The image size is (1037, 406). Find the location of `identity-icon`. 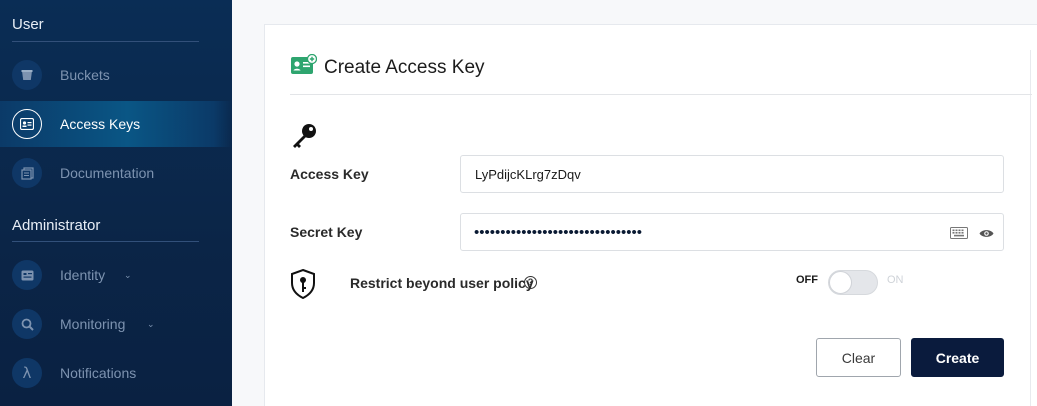

identity-icon is located at coordinates (27, 275).